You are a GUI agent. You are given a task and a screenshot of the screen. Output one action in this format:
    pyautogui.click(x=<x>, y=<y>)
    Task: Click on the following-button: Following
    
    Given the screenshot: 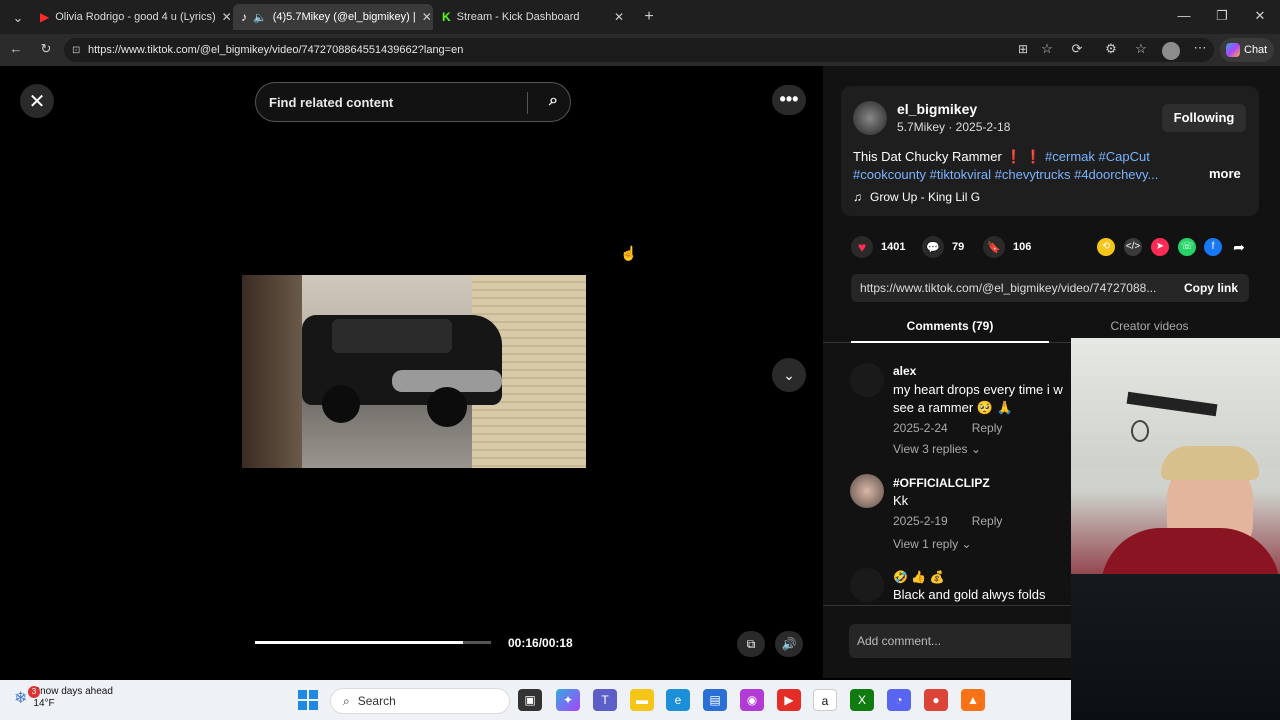 What is the action you would take?
    pyautogui.click(x=1204, y=118)
    